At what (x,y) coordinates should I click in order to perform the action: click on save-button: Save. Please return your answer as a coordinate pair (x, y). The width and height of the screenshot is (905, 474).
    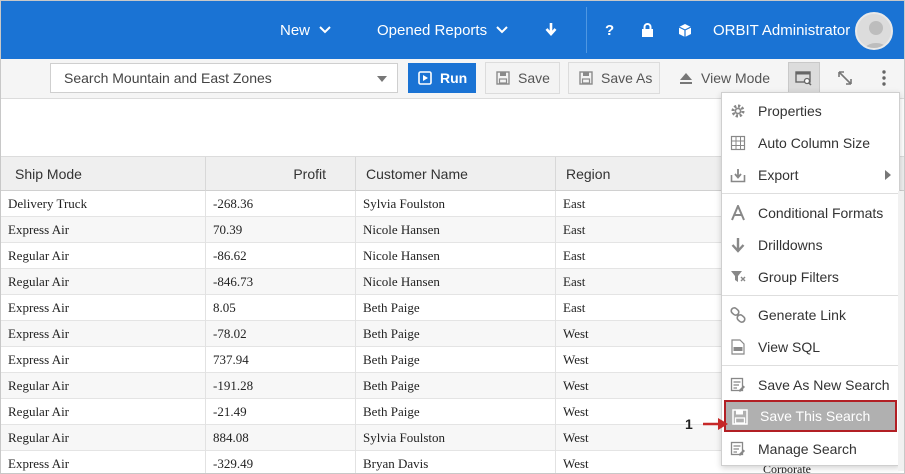
    Looking at the image, I should click on (522, 78).